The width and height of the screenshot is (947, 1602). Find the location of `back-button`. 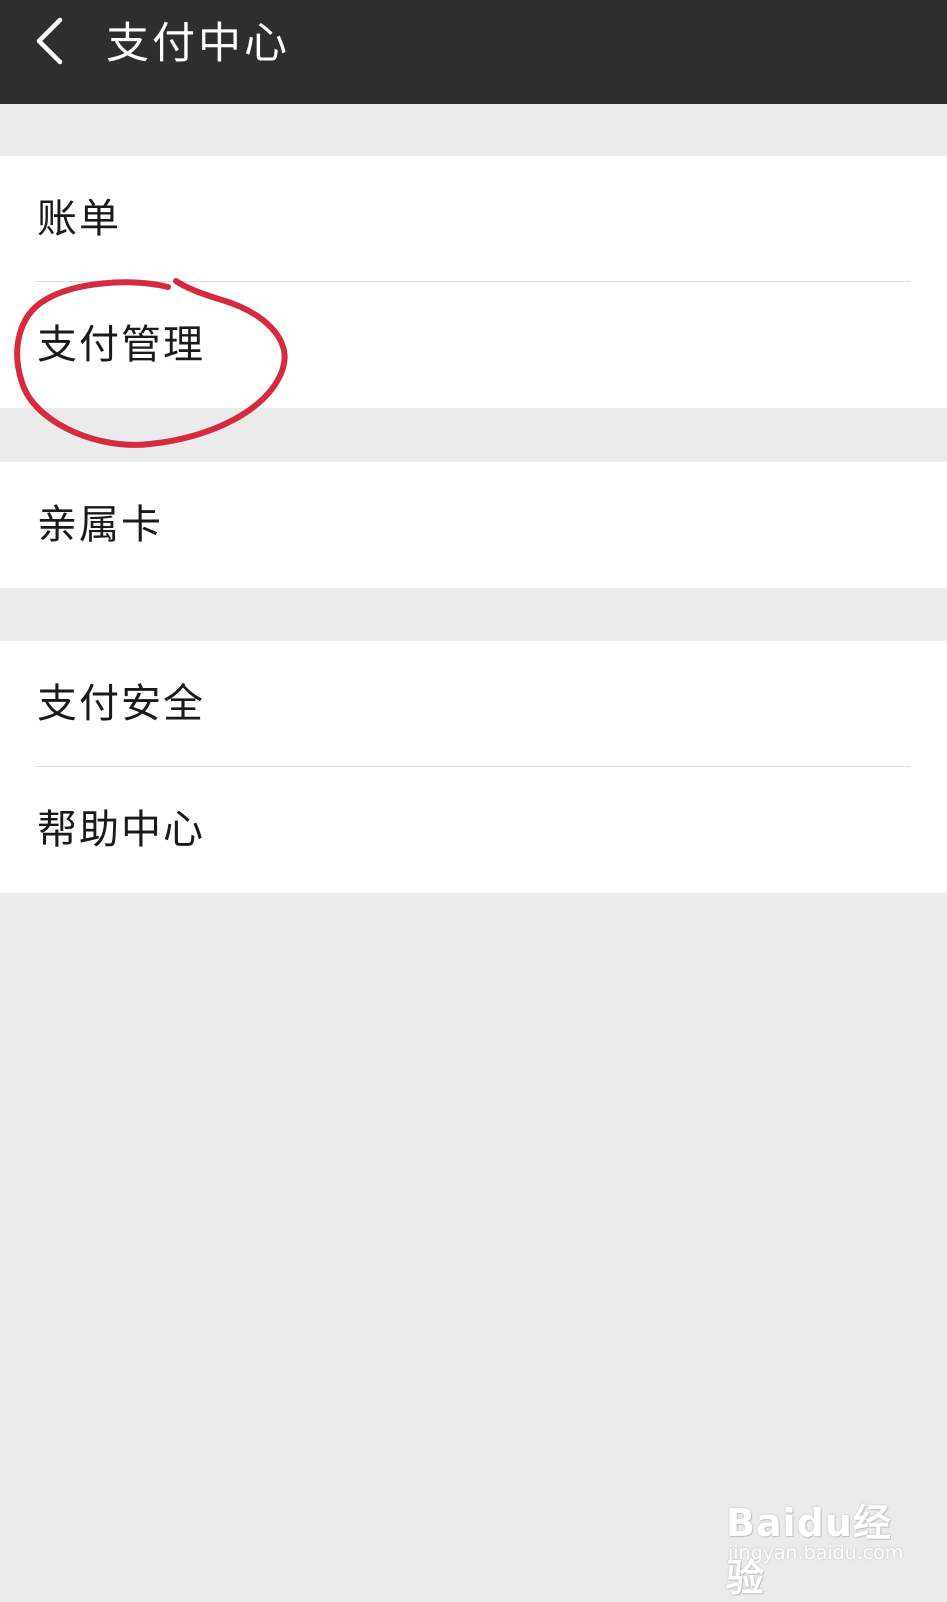

back-button is located at coordinates (57, 47).